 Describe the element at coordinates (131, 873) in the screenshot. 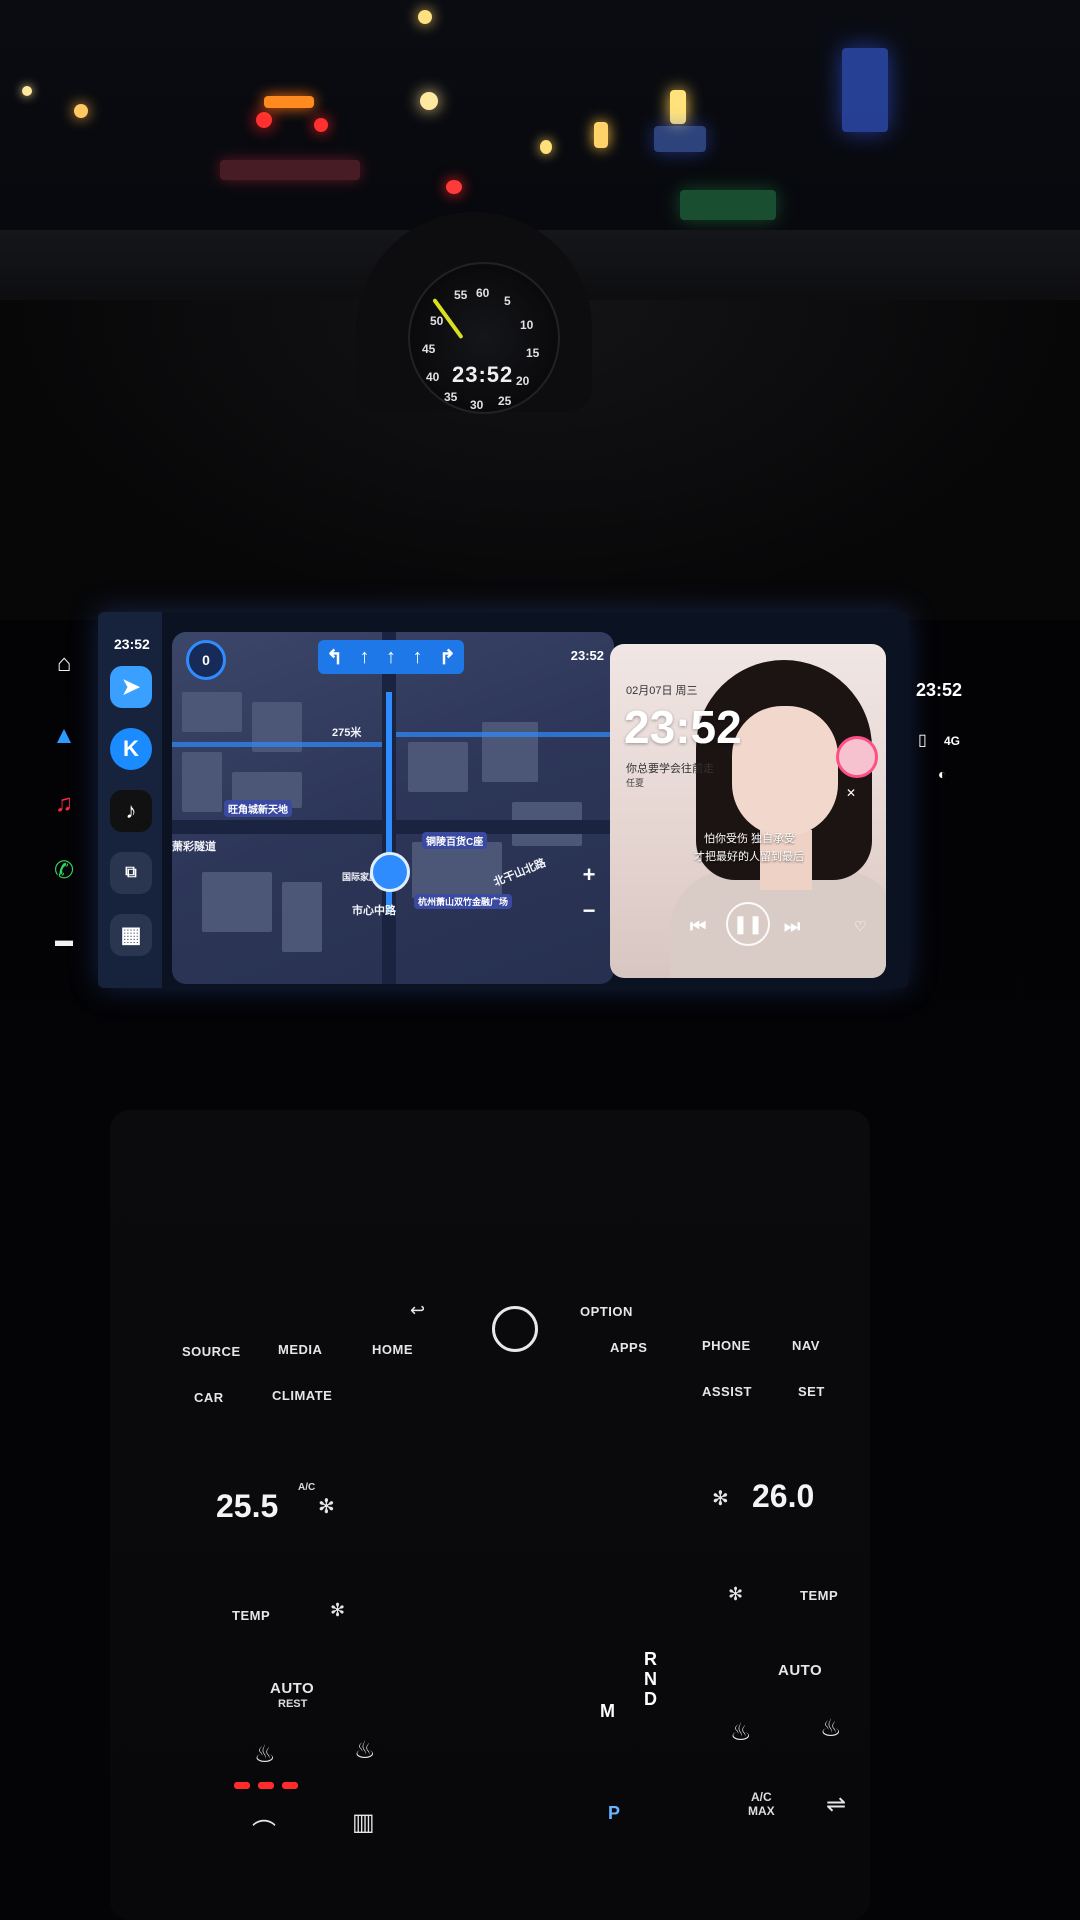

I see `switch-view-icon: ⧉` at that location.